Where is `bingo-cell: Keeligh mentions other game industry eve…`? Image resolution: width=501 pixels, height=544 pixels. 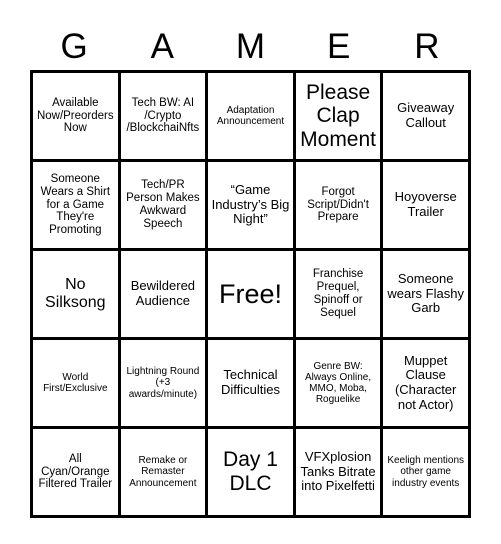 bingo-cell: Keeligh mentions other game industry eve… is located at coordinates (427, 473).